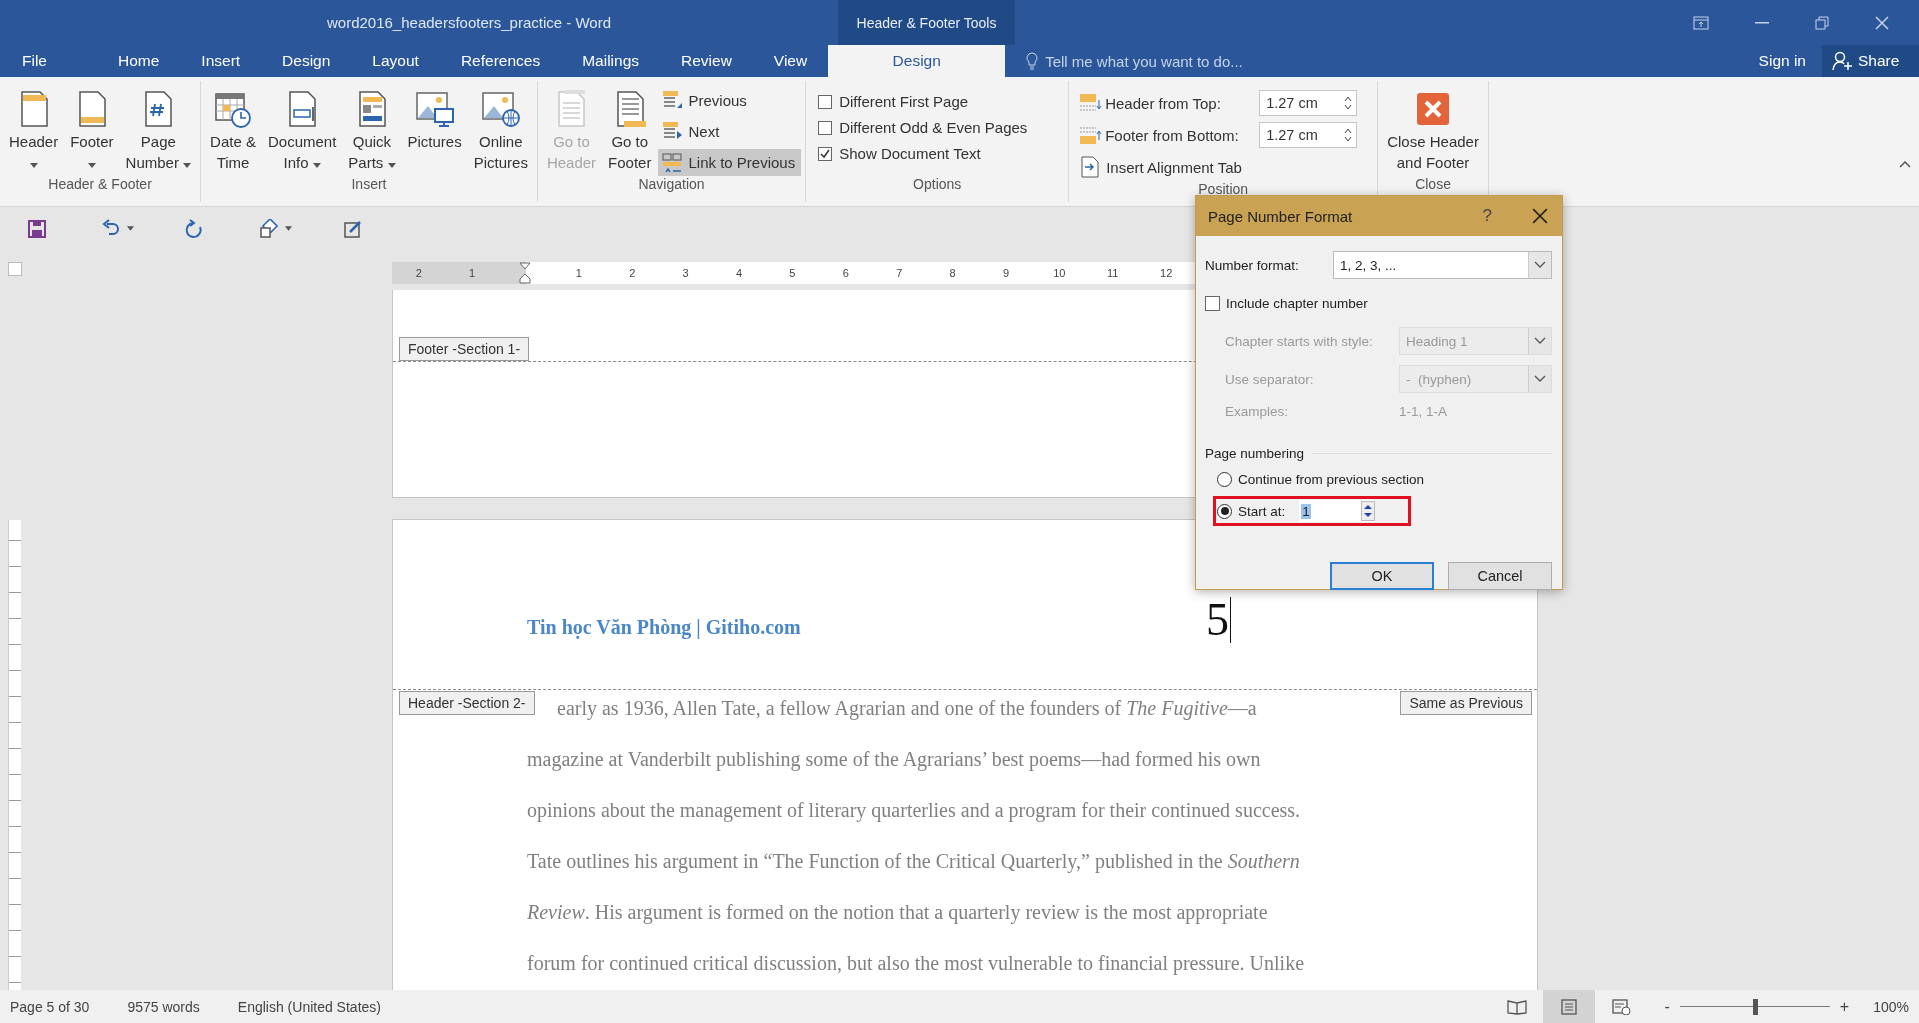 The width and height of the screenshot is (1919, 1023). Describe the element at coordinates (1466, 703) in the screenshot. I see `same-as-previous-tag: Same as Previous` at that location.